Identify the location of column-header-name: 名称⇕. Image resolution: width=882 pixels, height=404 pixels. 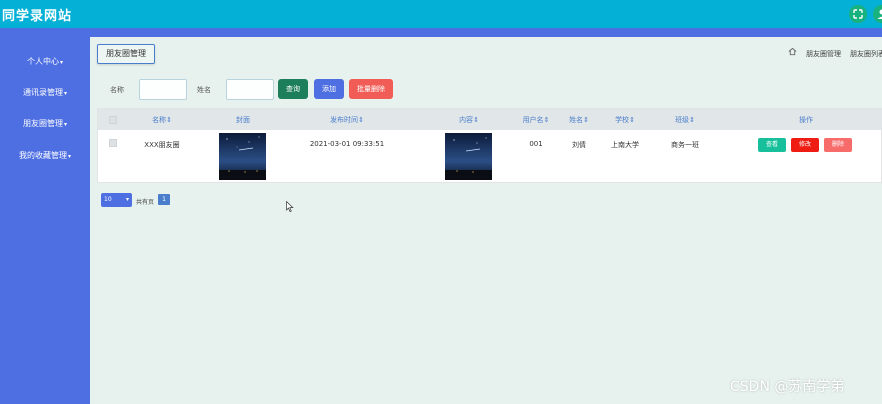
(162, 120).